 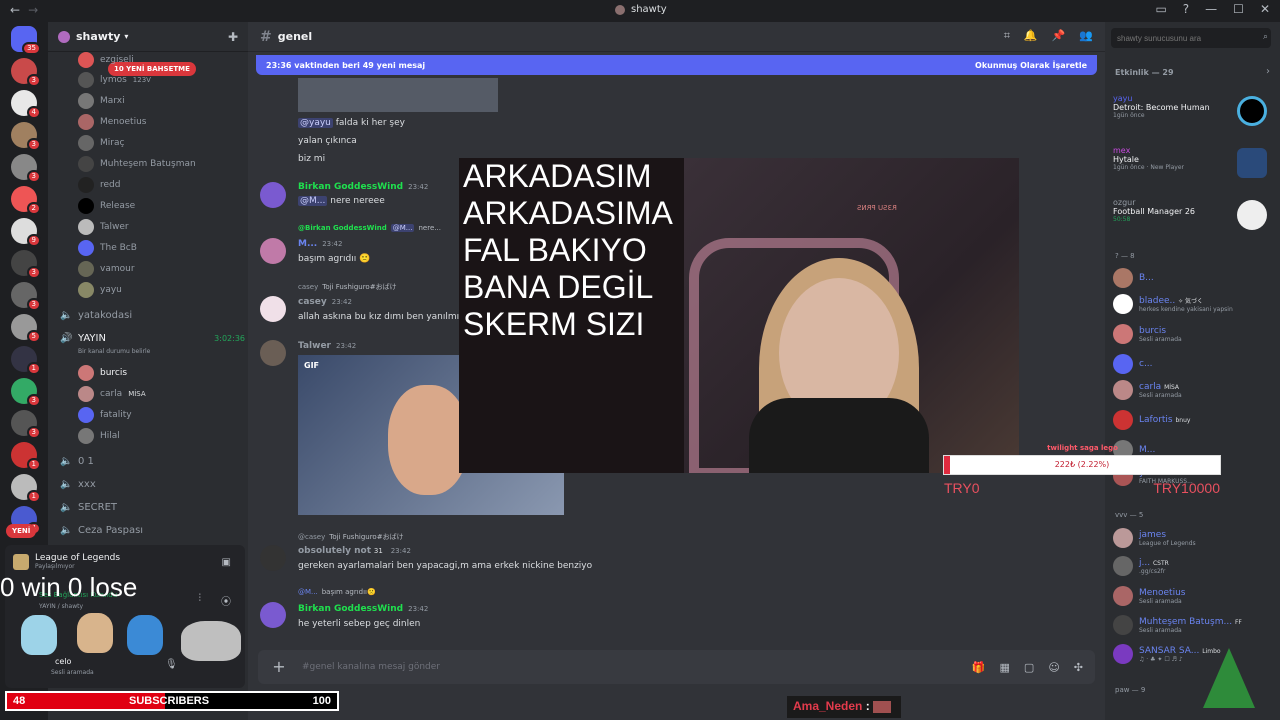 What do you see at coordinates (171, 664) in the screenshot?
I see `mic-icon: 🎙` at bounding box center [171, 664].